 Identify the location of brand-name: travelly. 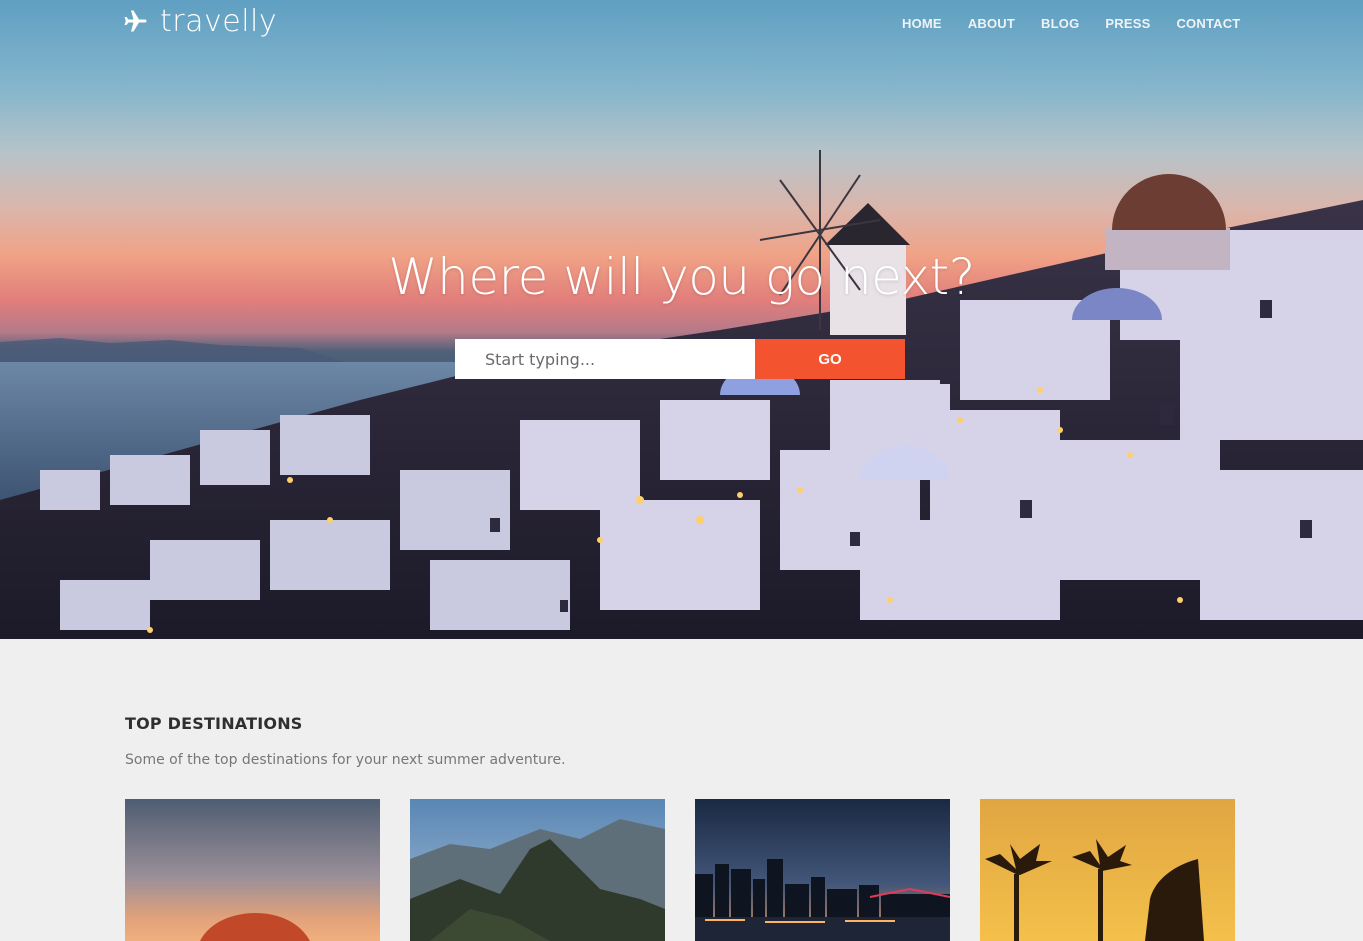
(219, 21).